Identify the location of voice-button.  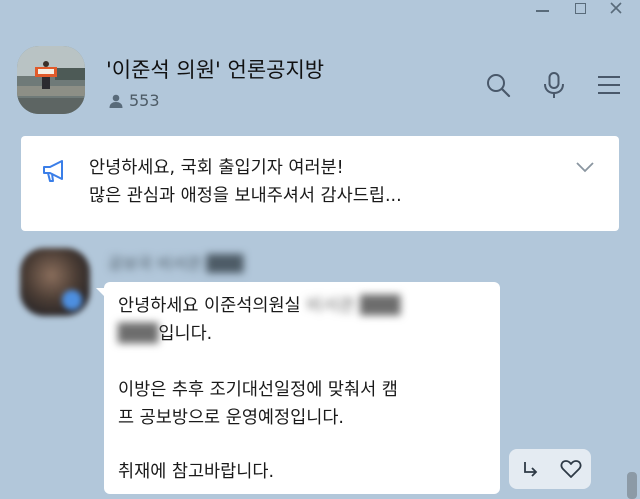
(554, 85).